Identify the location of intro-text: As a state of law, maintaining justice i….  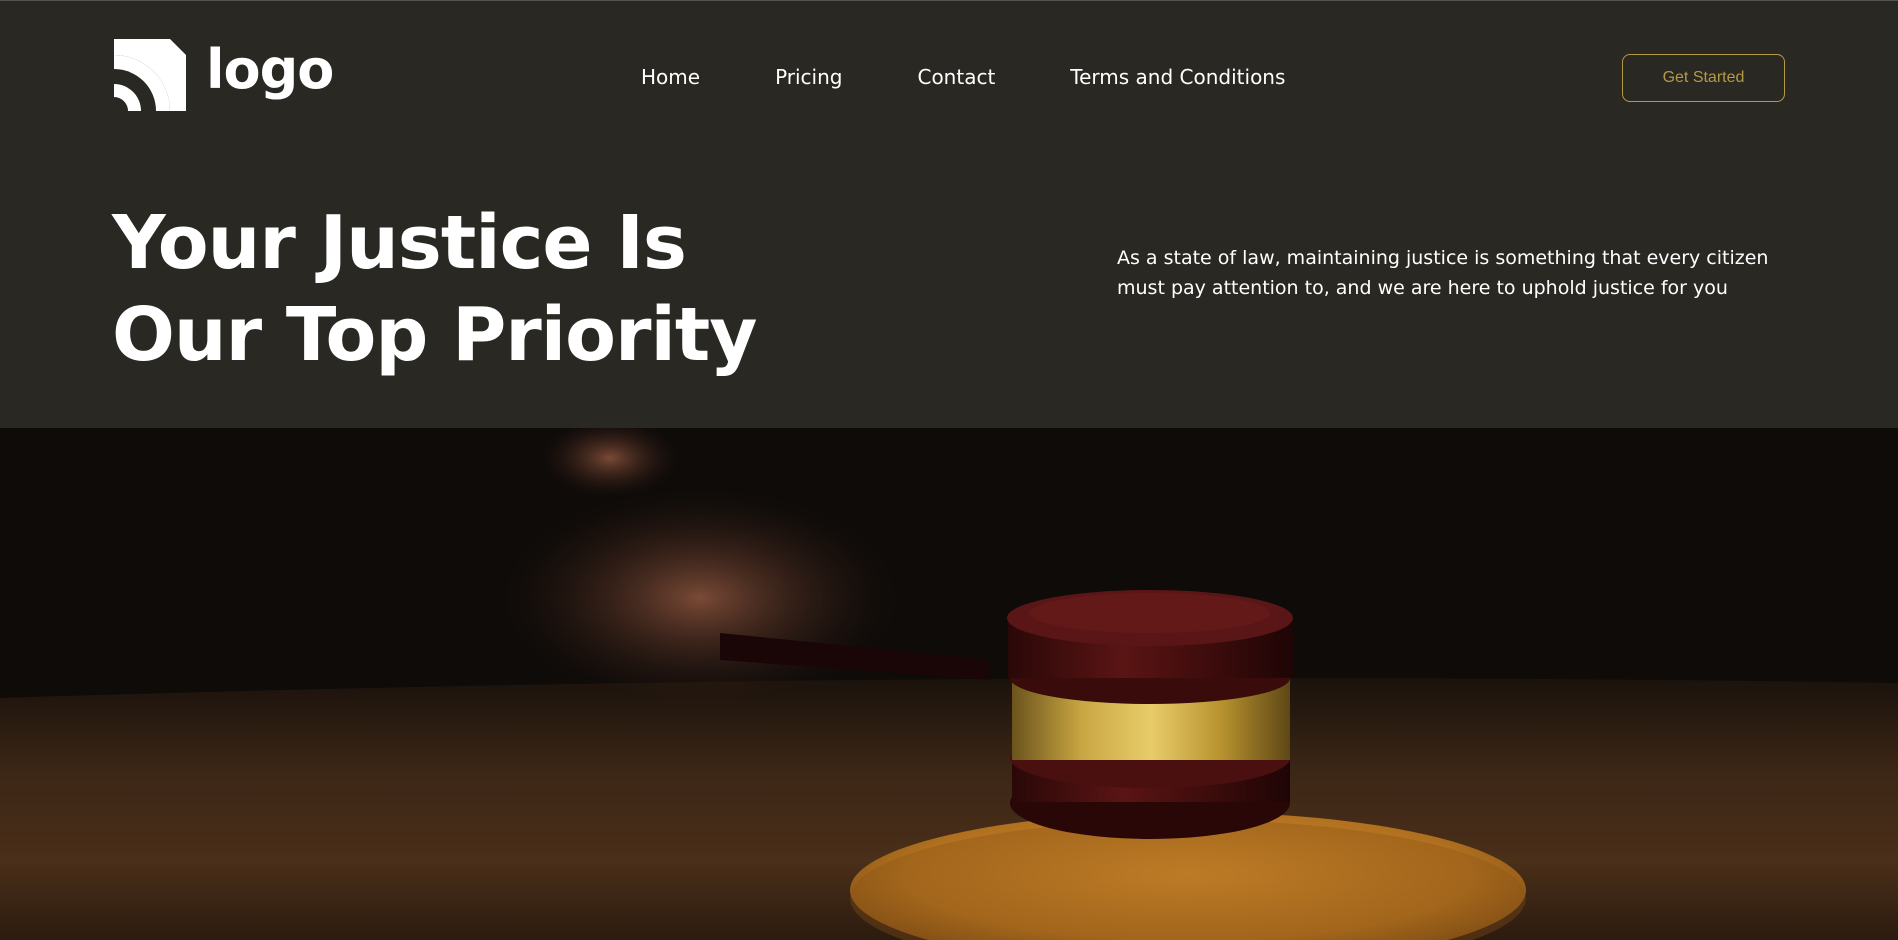
(1443, 273).